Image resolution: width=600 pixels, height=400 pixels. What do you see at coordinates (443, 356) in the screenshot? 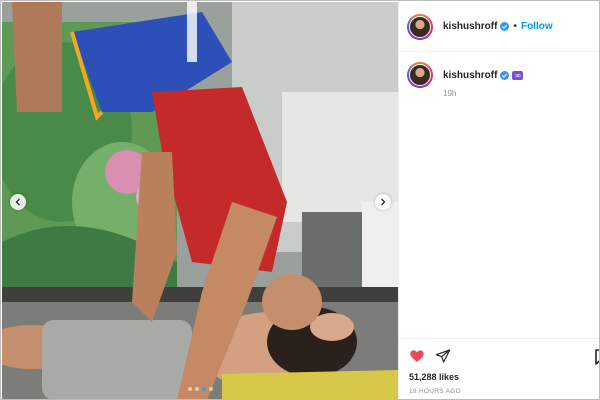
I see `paper-plane-icon` at bounding box center [443, 356].